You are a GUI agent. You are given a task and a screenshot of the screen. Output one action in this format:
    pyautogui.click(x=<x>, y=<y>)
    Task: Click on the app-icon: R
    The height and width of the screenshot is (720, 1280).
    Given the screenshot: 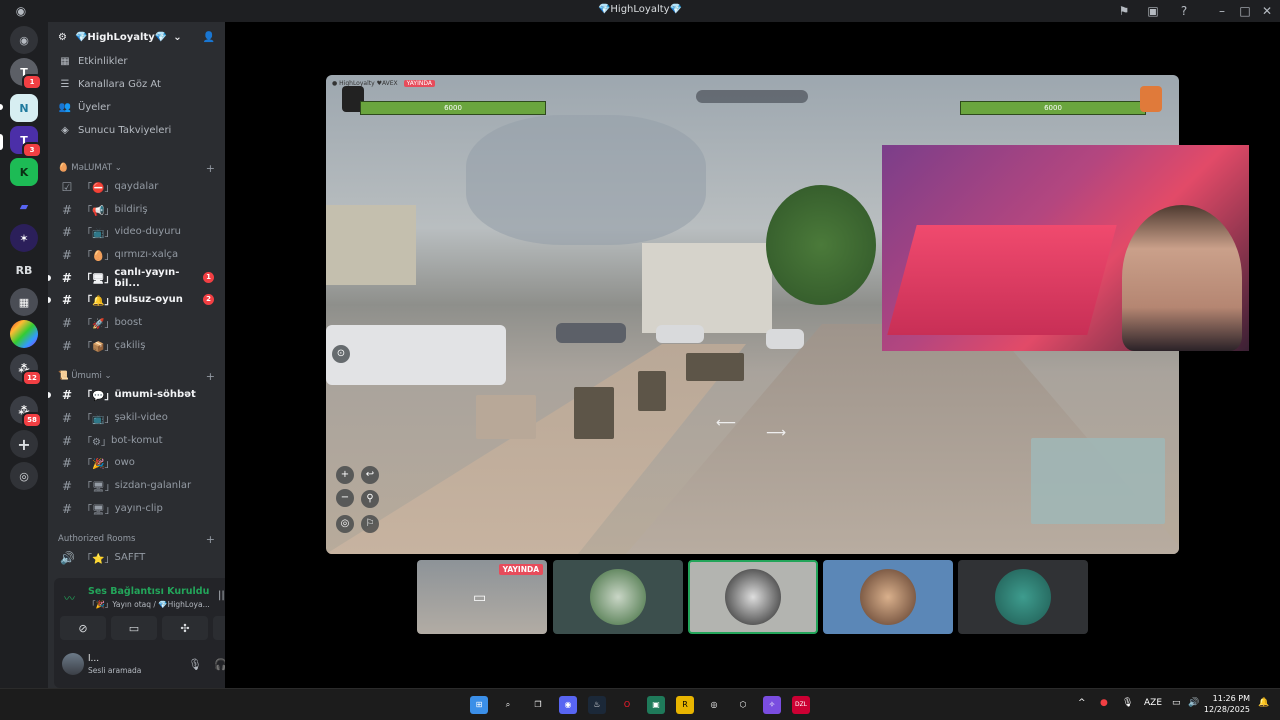 What is the action you would take?
    pyautogui.click(x=685, y=705)
    